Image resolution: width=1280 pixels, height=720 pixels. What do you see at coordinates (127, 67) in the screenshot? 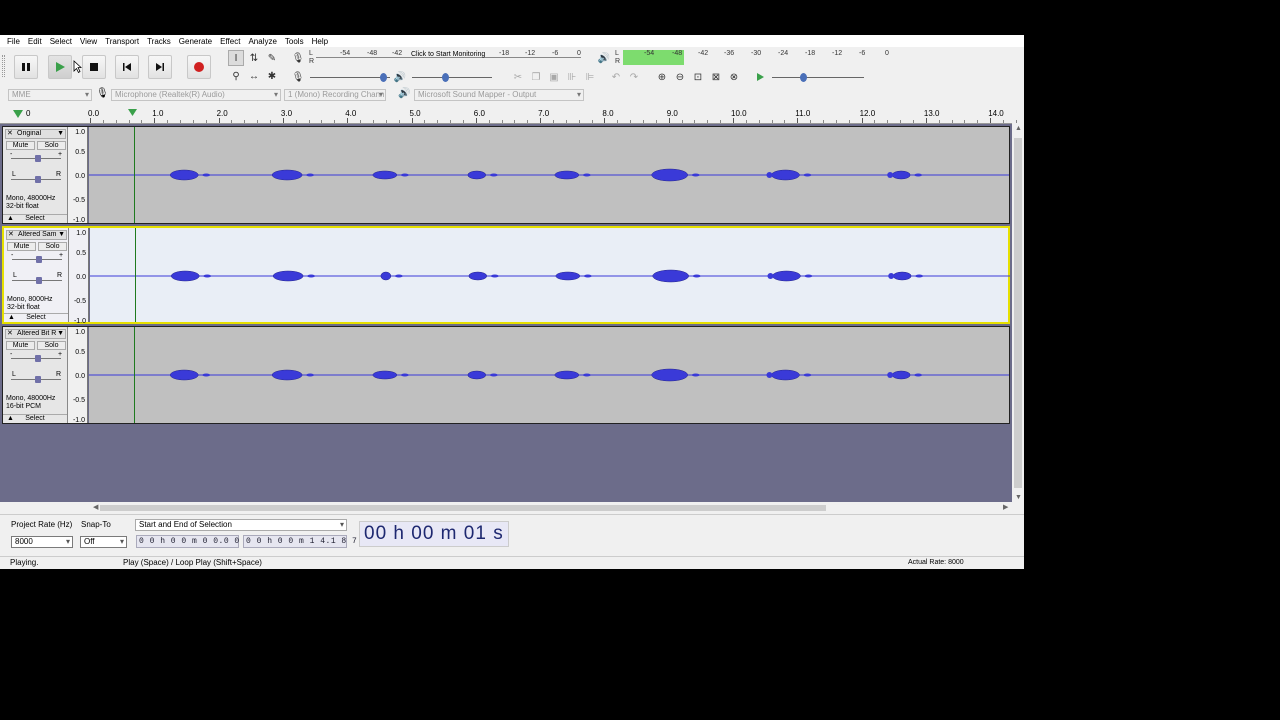
I see `skip-to-start-button` at bounding box center [127, 67].